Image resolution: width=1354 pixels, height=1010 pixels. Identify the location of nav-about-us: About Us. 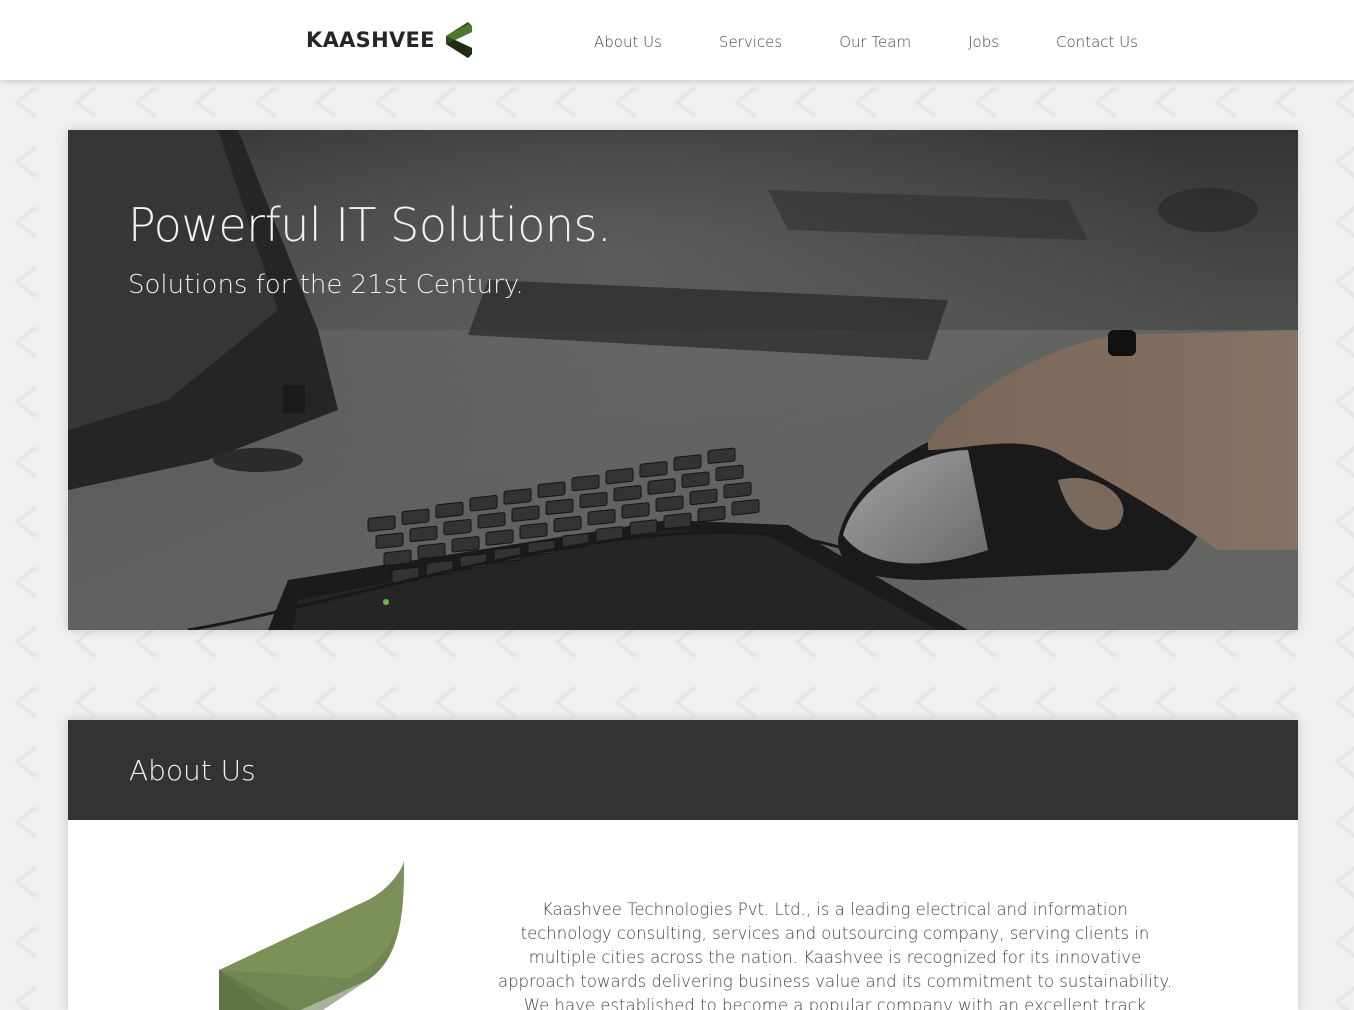
(628, 42).